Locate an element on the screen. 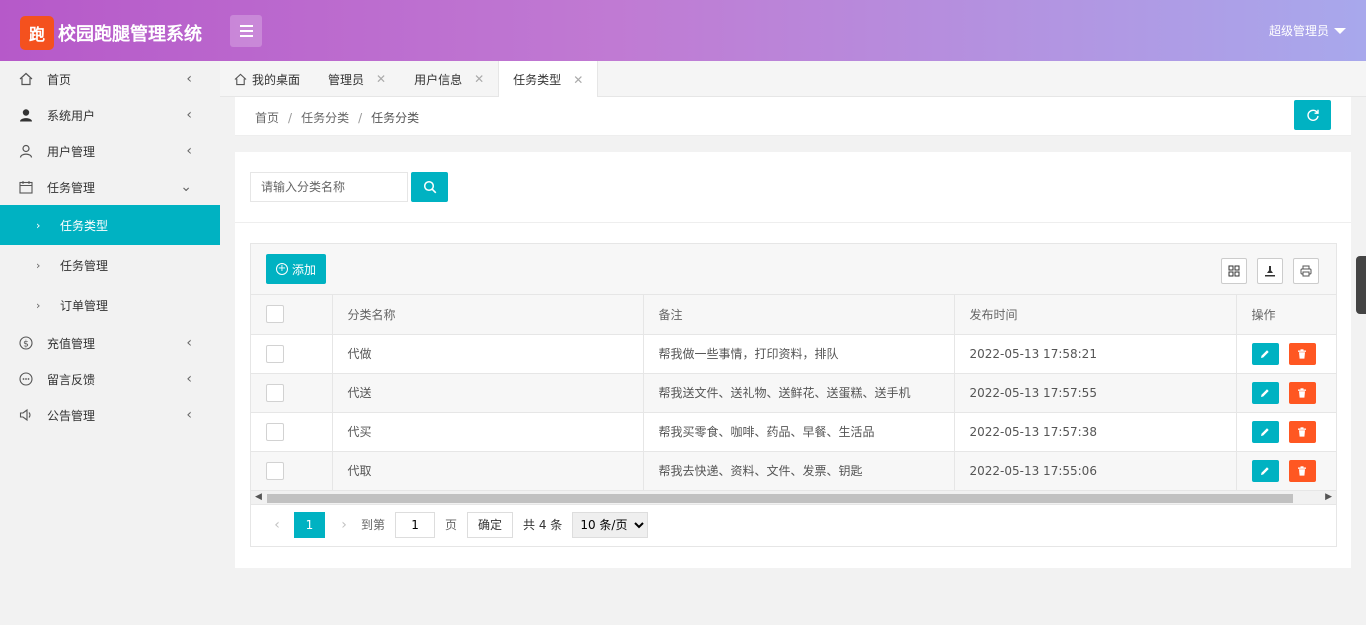  remark-cell: 帮我送文件、送礼物、送鲜花、送蛋糕、送手机 is located at coordinates (799, 393).